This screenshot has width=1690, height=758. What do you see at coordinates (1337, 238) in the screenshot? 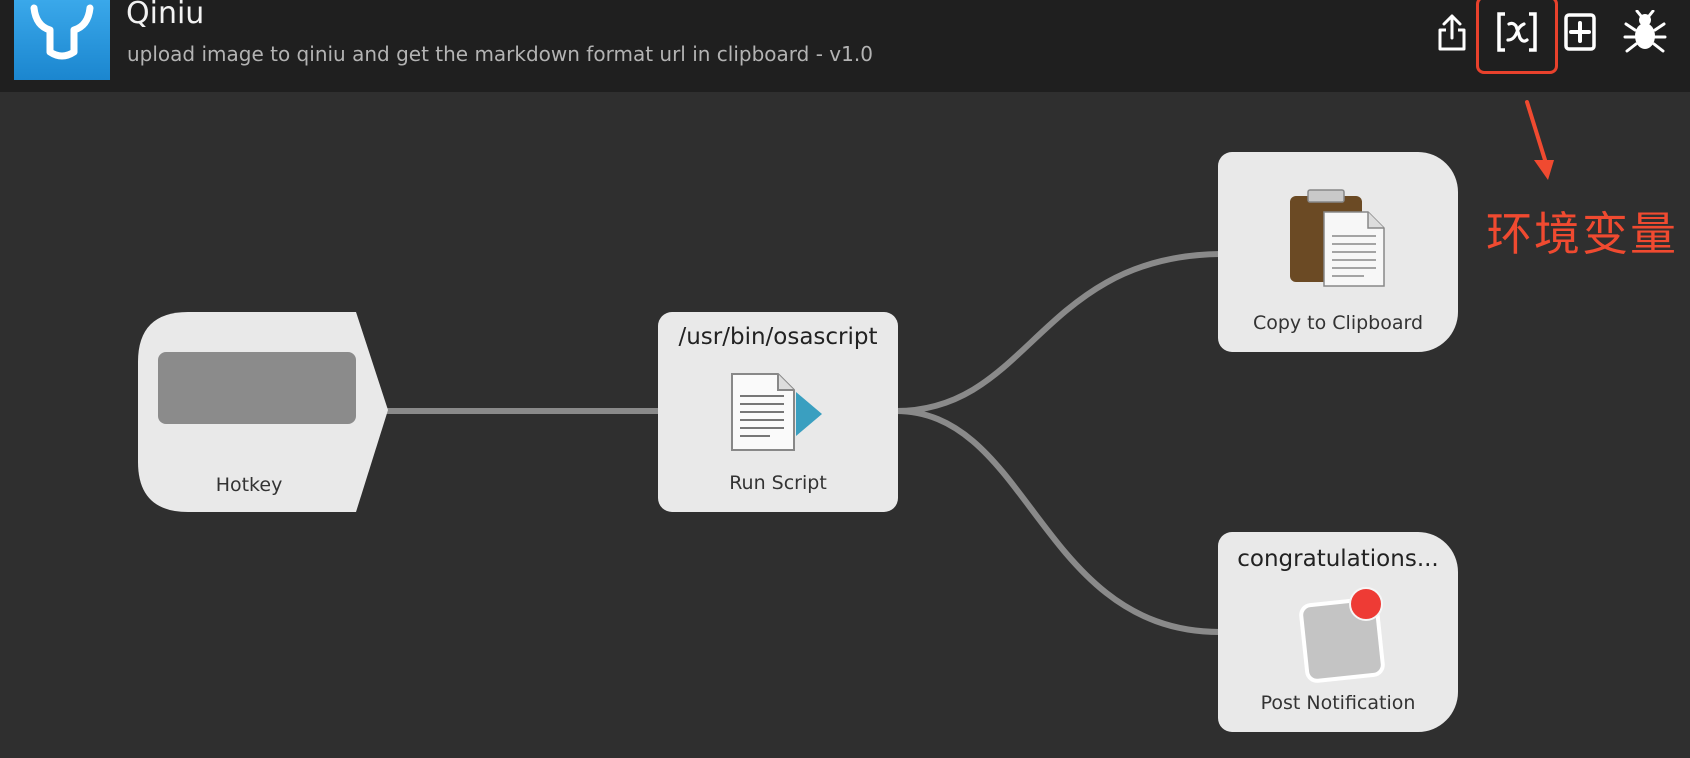
I see `clipboard-icon` at bounding box center [1337, 238].